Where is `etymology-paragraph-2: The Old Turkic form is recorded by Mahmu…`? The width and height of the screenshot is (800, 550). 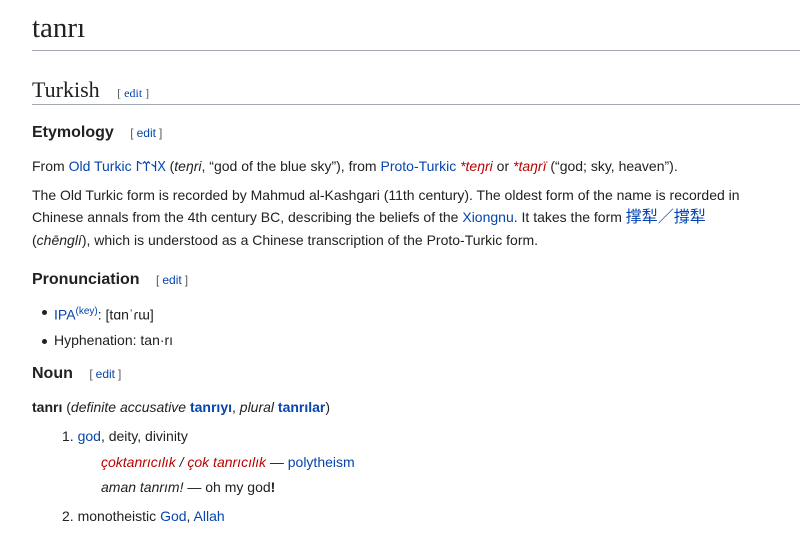
etymology-paragraph-2: The Old Turkic form is recorded by Mahmu… is located at coordinates (412, 217).